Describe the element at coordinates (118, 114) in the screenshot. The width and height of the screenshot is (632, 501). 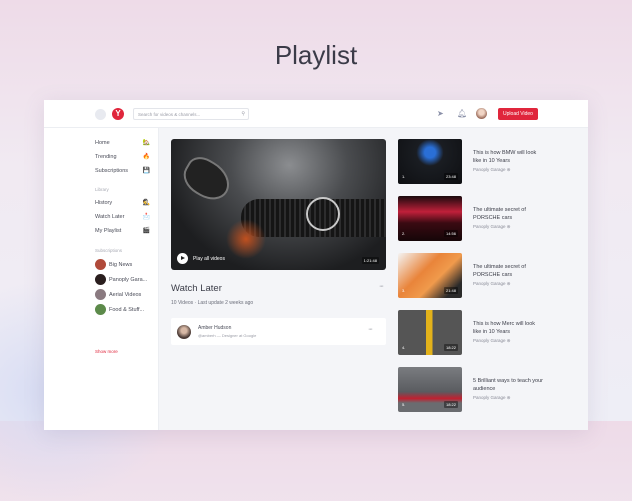
I see `logo: Y` at that location.